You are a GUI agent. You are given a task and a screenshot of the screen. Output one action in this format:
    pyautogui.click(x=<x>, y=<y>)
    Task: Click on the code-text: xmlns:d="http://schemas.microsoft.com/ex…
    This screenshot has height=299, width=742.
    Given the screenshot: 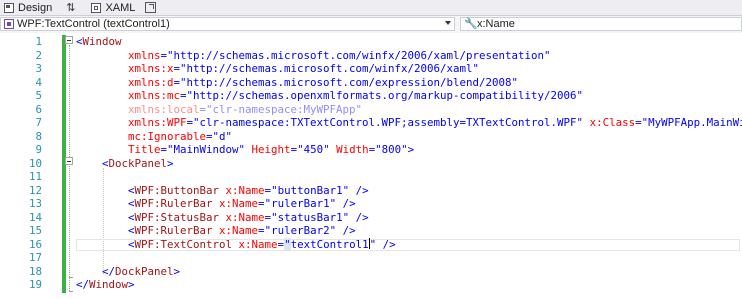 What is the action you would take?
    pyautogui.click(x=297, y=83)
    